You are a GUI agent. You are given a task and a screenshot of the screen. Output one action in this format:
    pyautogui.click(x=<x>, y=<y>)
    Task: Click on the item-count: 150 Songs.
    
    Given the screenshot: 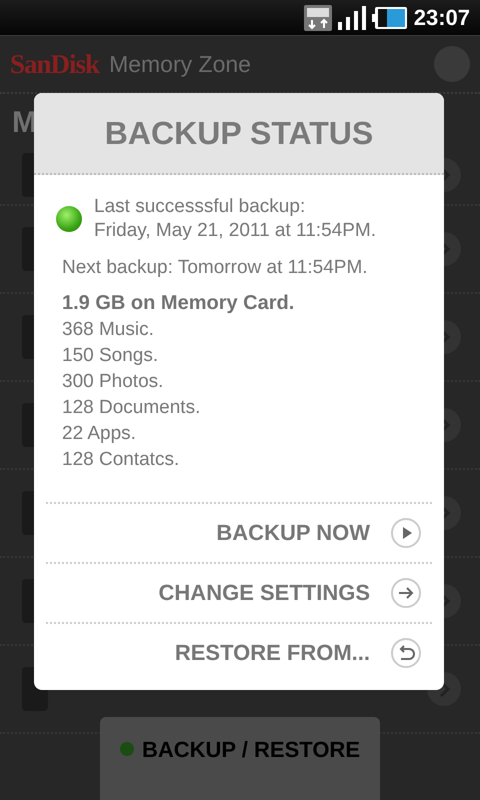 What is the action you would take?
    pyautogui.click(x=111, y=356)
    